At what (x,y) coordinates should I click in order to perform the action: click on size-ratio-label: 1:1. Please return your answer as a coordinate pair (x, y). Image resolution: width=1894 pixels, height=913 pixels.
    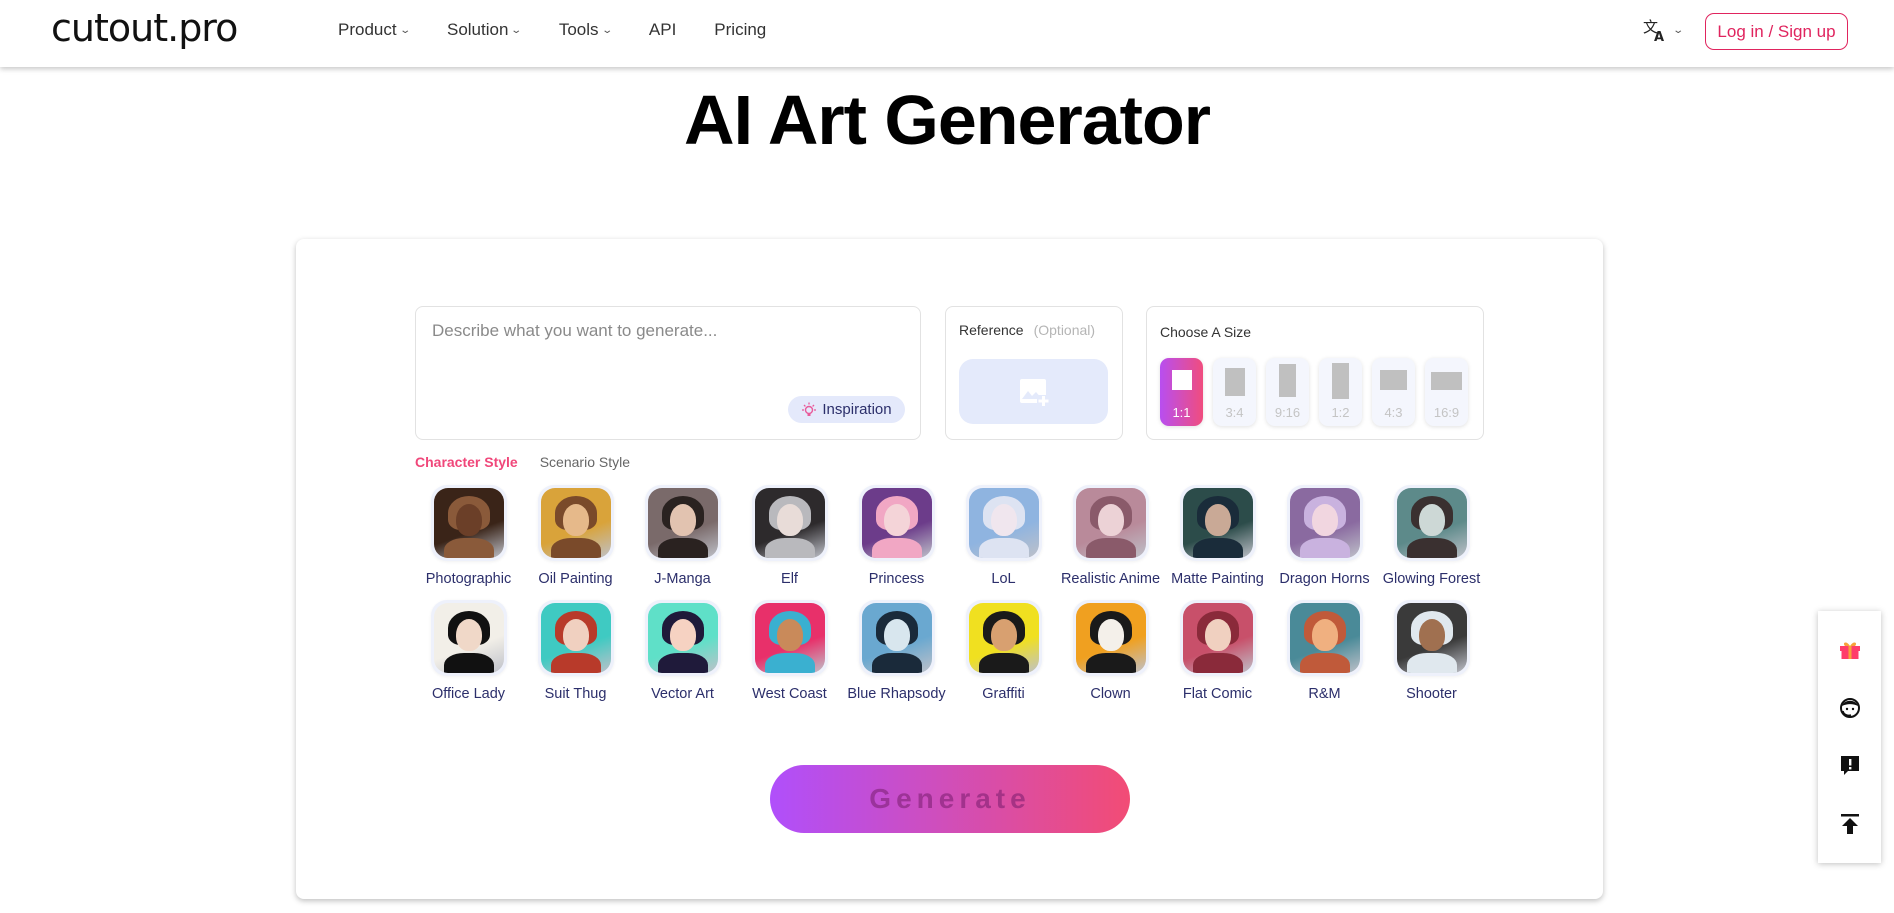
    Looking at the image, I should click on (1181, 412).